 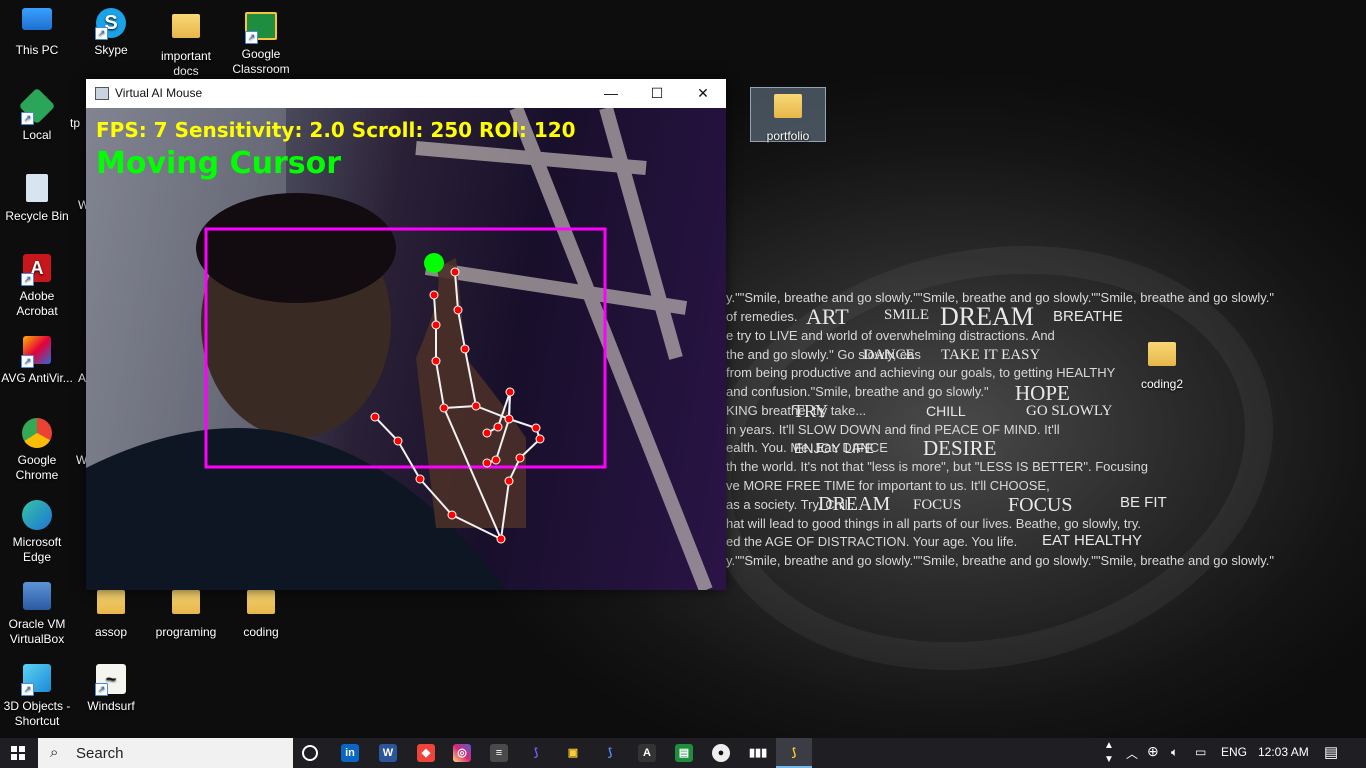 I want to click on python-active-window-button: ⟆, so click(x=794, y=753).